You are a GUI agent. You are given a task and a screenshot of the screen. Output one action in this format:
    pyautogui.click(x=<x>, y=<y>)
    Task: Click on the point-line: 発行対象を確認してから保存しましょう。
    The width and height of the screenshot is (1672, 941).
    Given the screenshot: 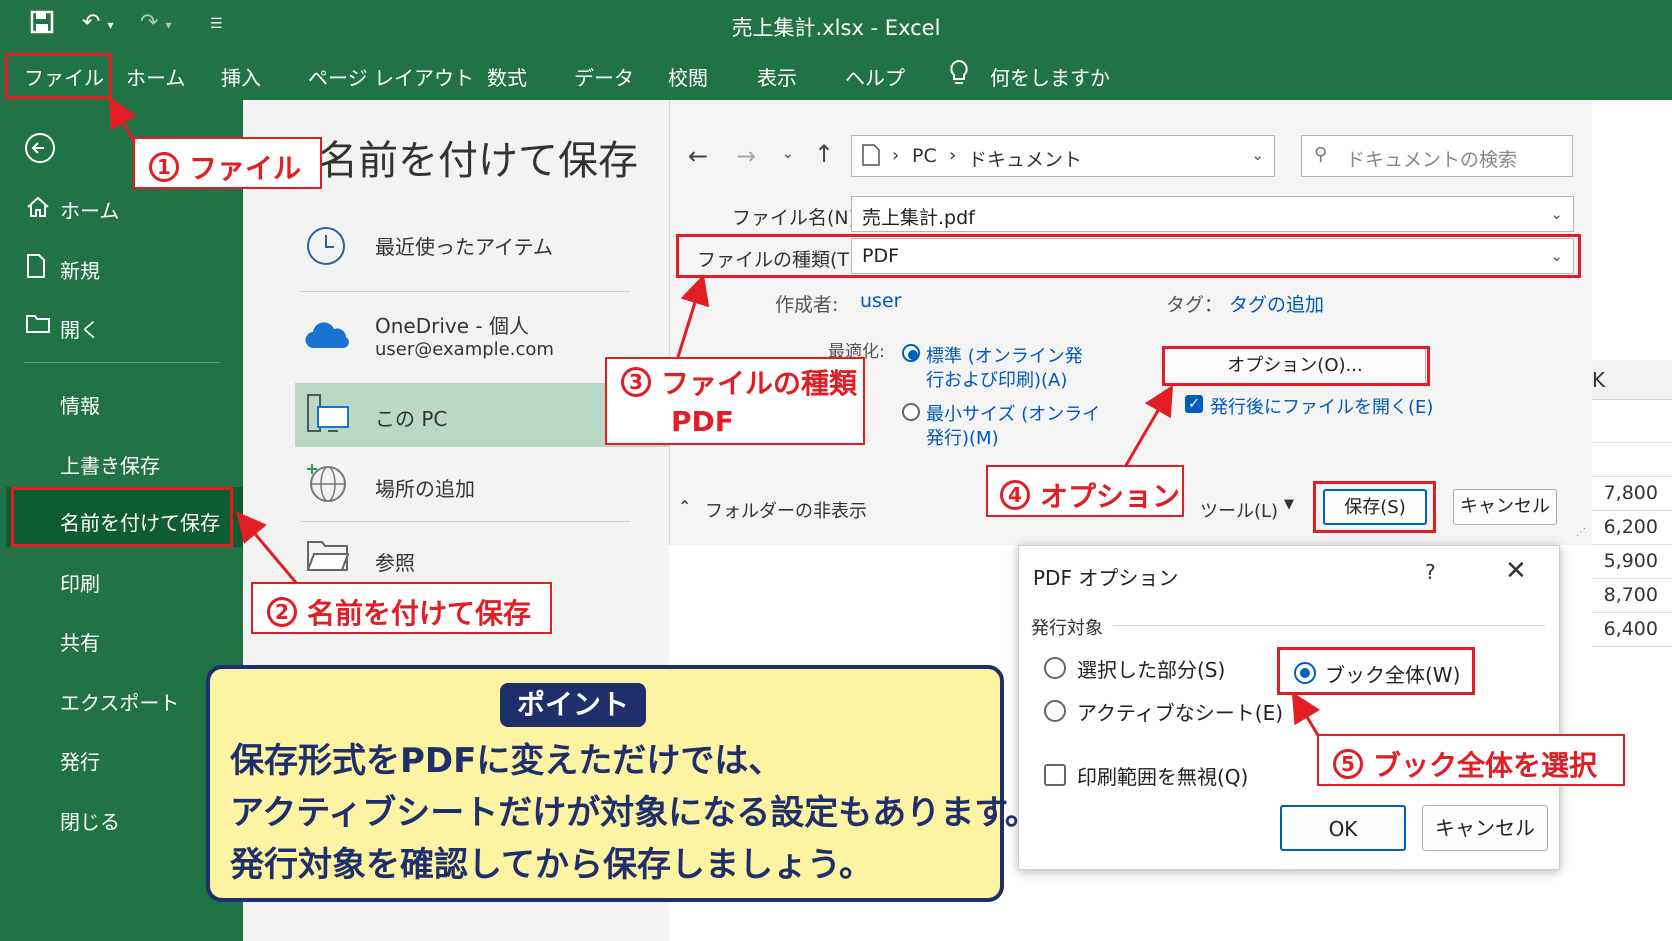 What is the action you would take?
    pyautogui.click(x=551, y=865)
    